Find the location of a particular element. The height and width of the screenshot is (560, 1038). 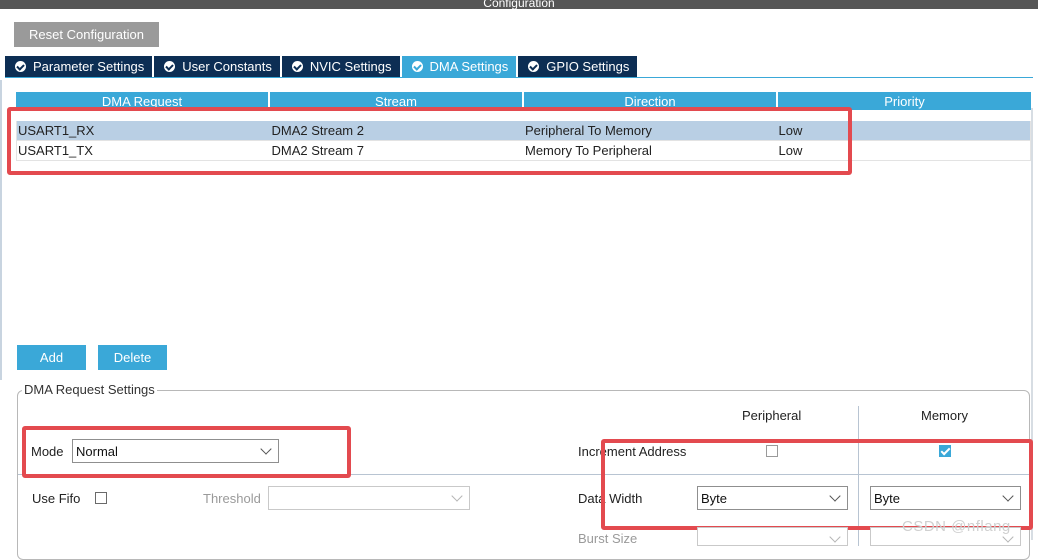

tab-label: Parameter Settings is located at coordinates (89, 66).